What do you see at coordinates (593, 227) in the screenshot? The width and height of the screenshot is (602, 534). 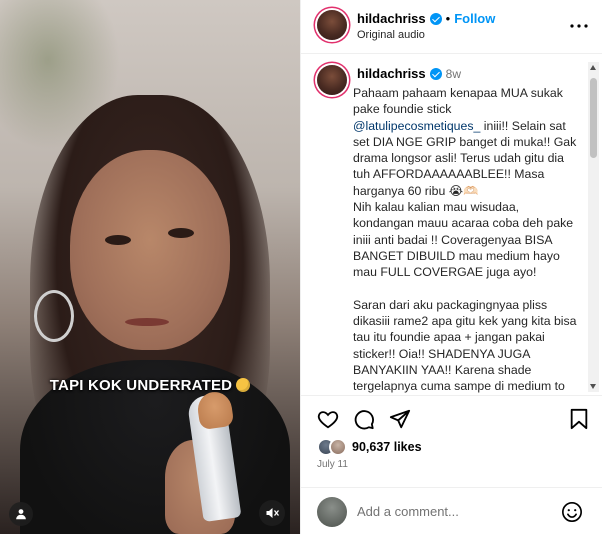 I see `comments-scrollbar` at bounding box center [593, 227].